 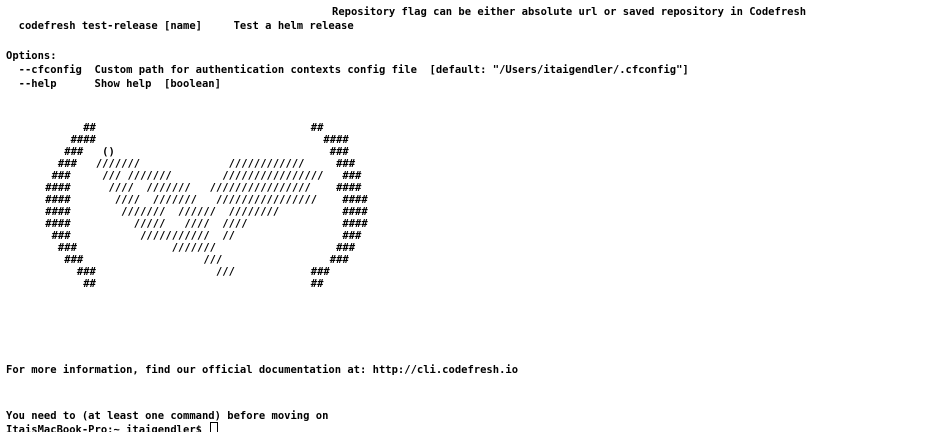 What do you see at coordinates (214, 427) in the screenshot?
I see `text-cursor` at bounding box center [214, 427].